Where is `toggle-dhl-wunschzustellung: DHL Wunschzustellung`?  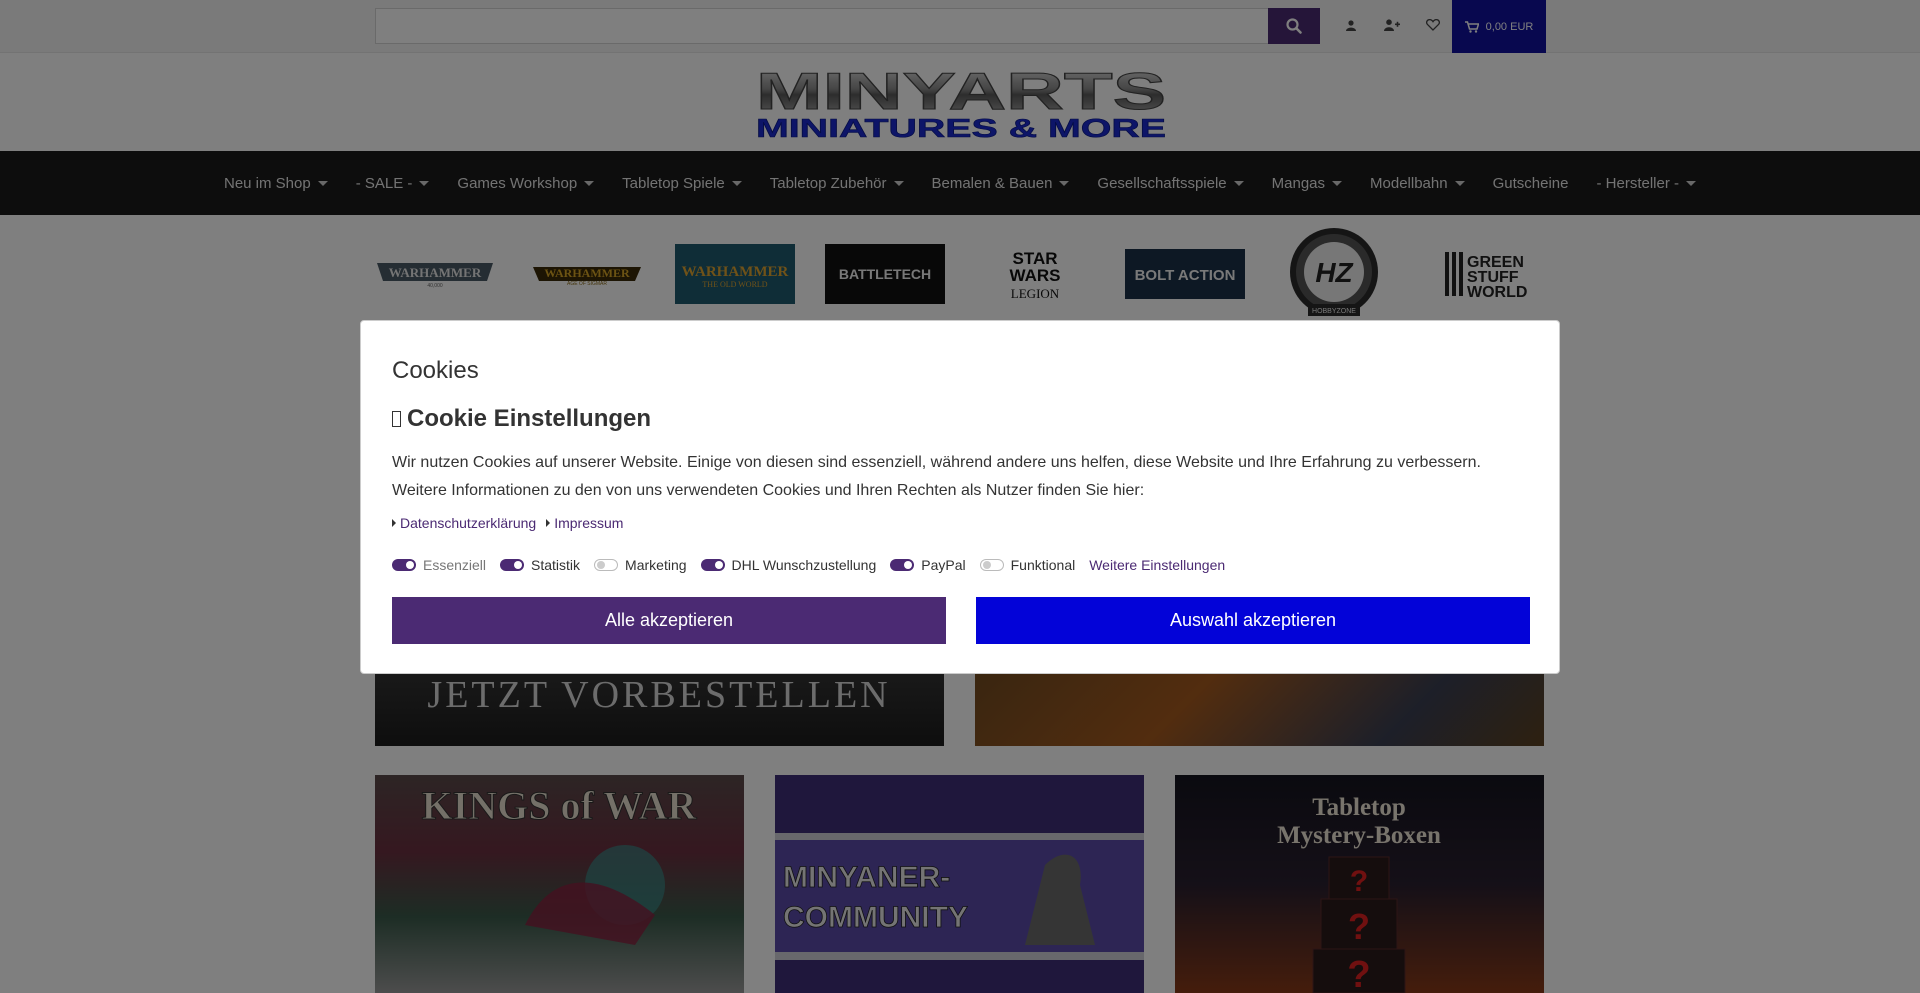
toggle-dhl-wunschzustellung: DHL Wunschzustellung is located at coordinates (788, 565).